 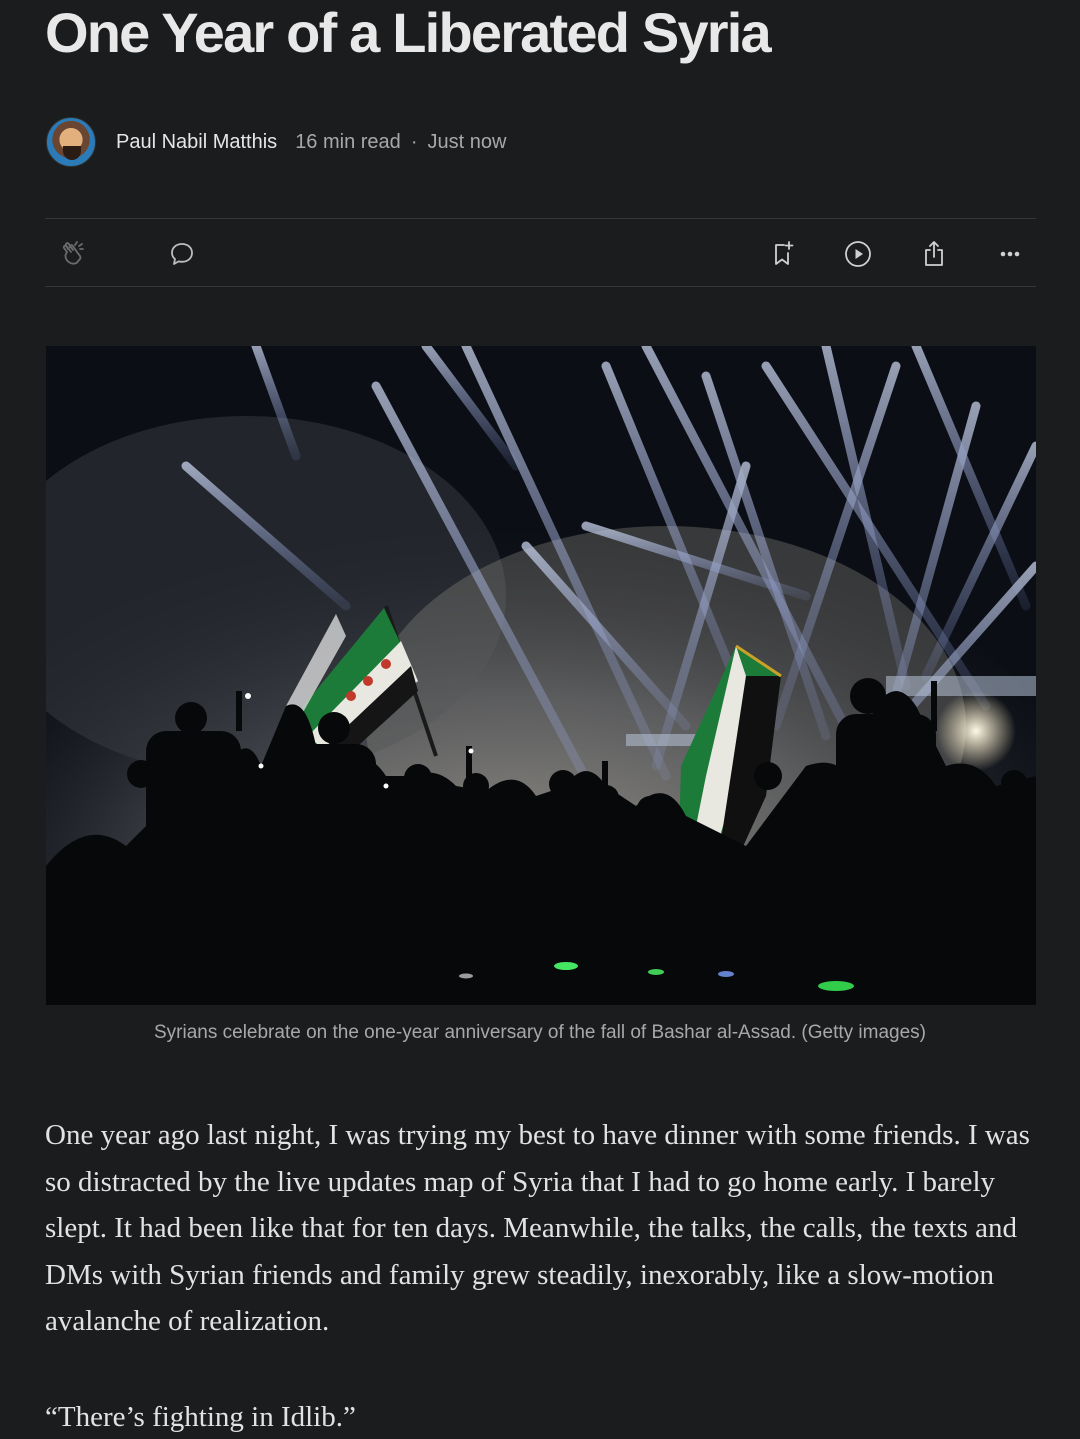 I want to click on share-button, so click(x=934, y=254).